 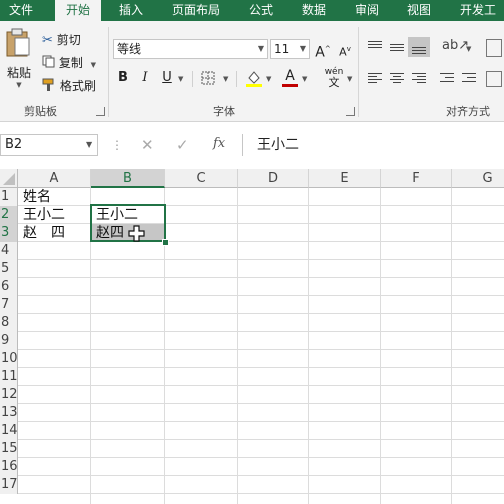 I want to click on tab-file: 文件, so click(x=21, y=10).